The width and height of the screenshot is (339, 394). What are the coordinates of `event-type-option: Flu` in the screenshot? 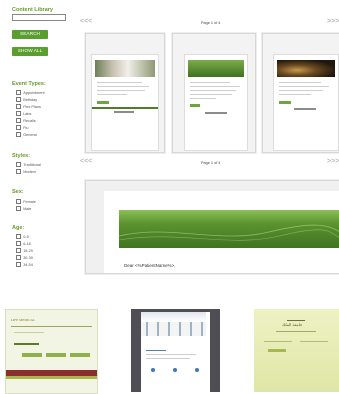 It's located at (22, 127).